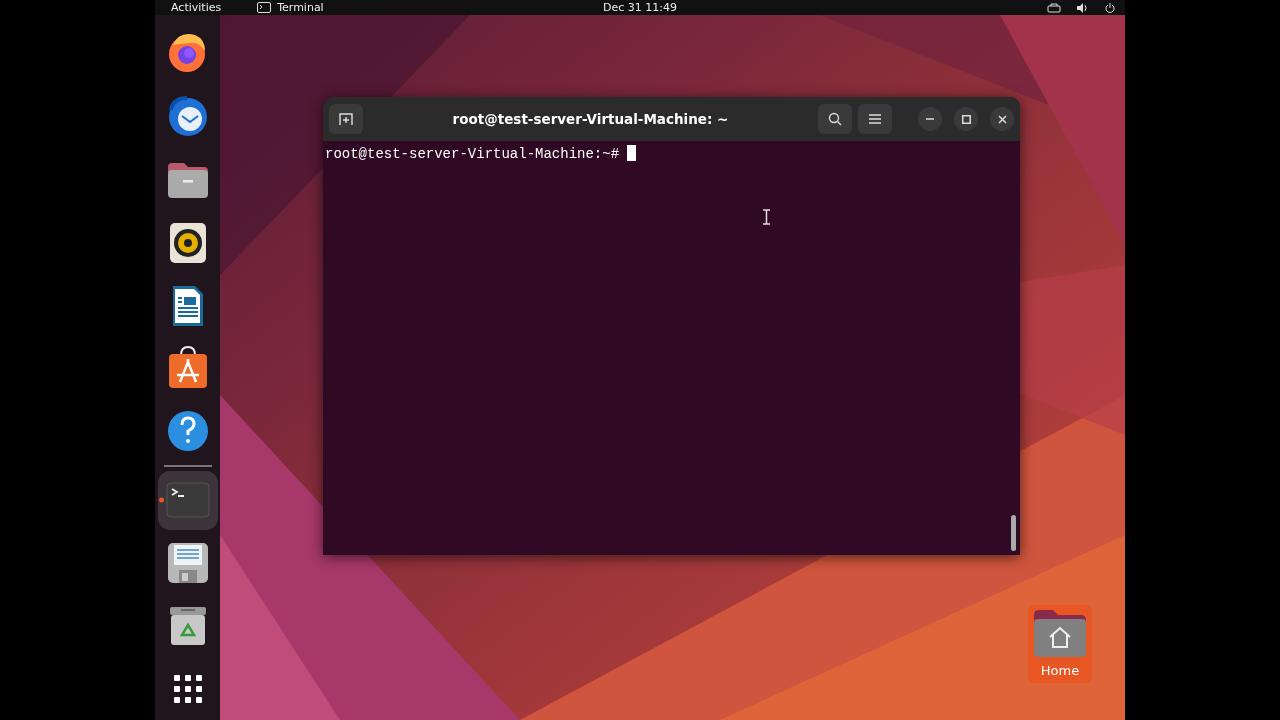  I want to click on text-cursor, so click(632, 153).